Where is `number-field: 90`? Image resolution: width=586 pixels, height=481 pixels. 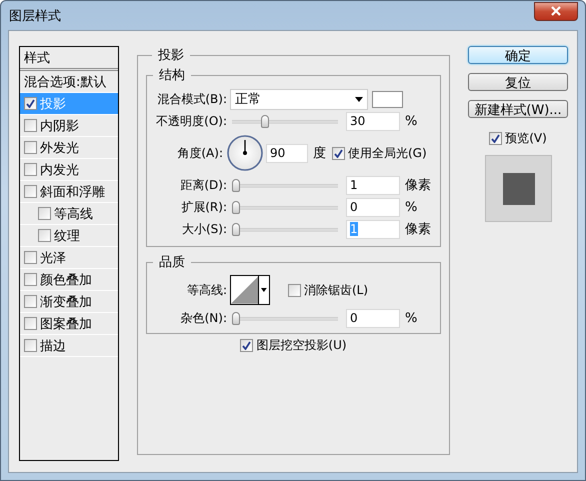 number-field: 90 is located at coordinates (287, 153).